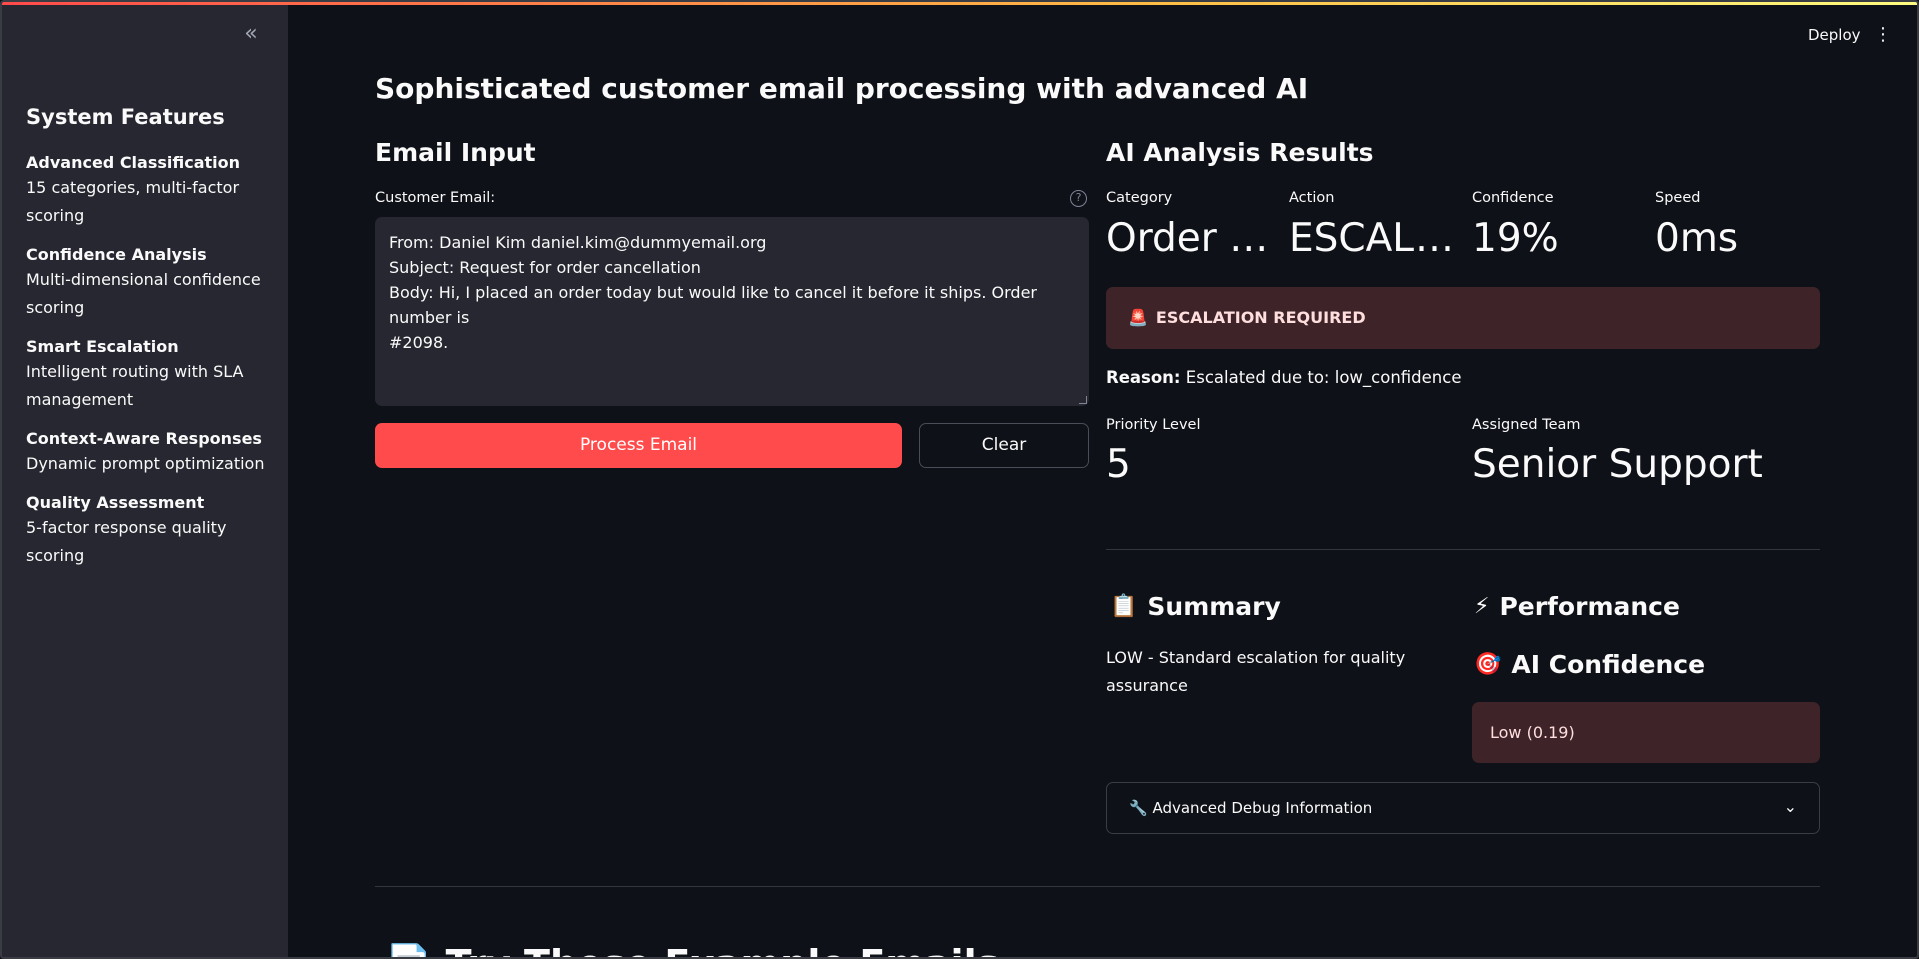  What do you see at coordinates (1883, 36) in the screenshot?
I see `main-menu-icon: ⋮` at bounding box center [1883, 36].